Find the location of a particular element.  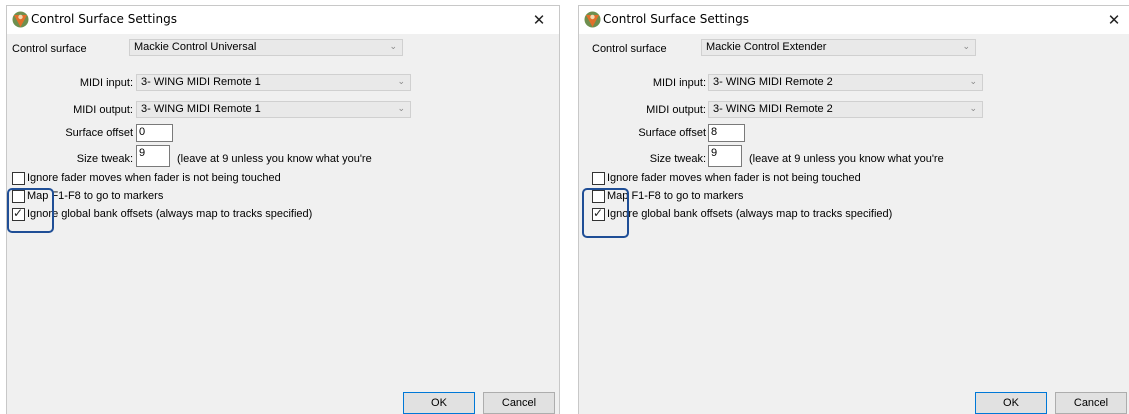

control-surface-value: Mackie Control Universal is located at coordinates (195, 47).